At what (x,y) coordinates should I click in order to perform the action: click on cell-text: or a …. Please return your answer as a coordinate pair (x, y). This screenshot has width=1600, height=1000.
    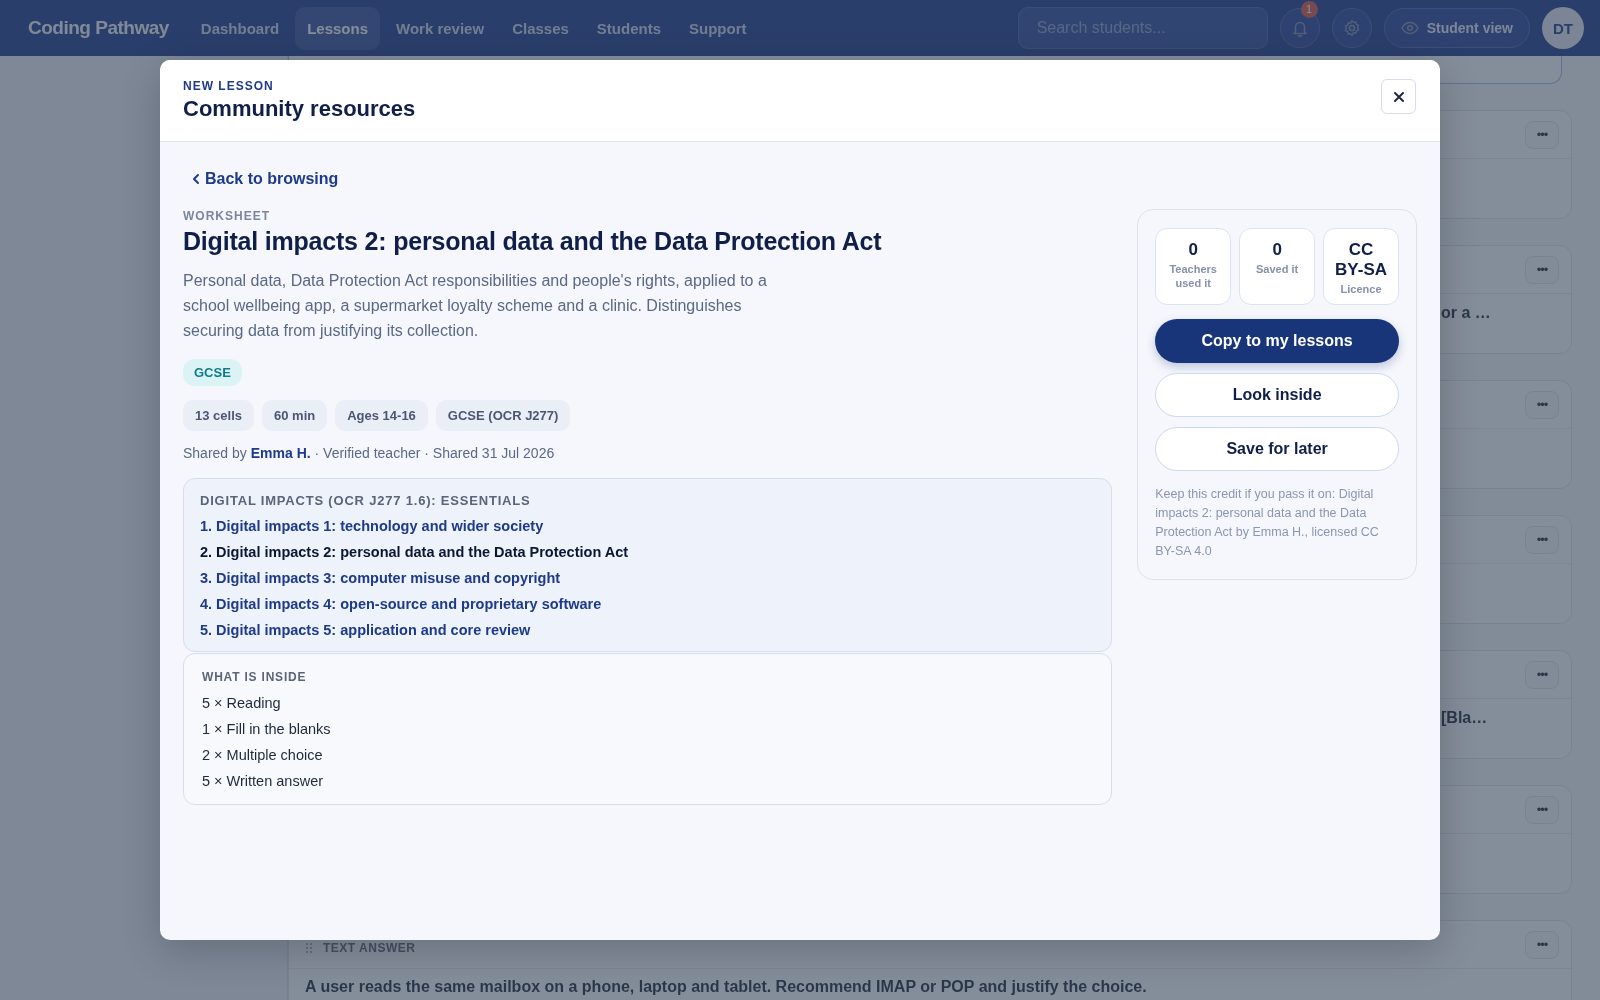
    Looking at the image, I should click on (1466, 313).